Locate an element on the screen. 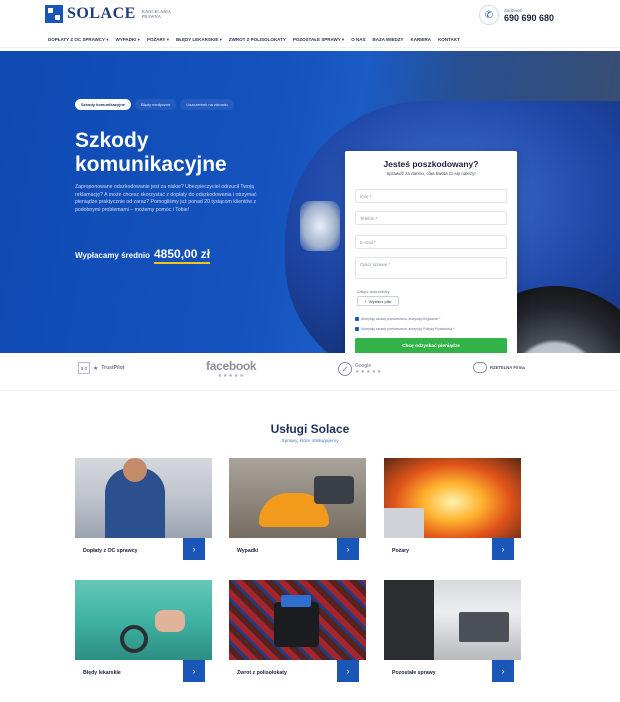 This screenshot has height=702, width=620. average-payout-label: Wypłacamy średnio is located at coordinates (112, 255).